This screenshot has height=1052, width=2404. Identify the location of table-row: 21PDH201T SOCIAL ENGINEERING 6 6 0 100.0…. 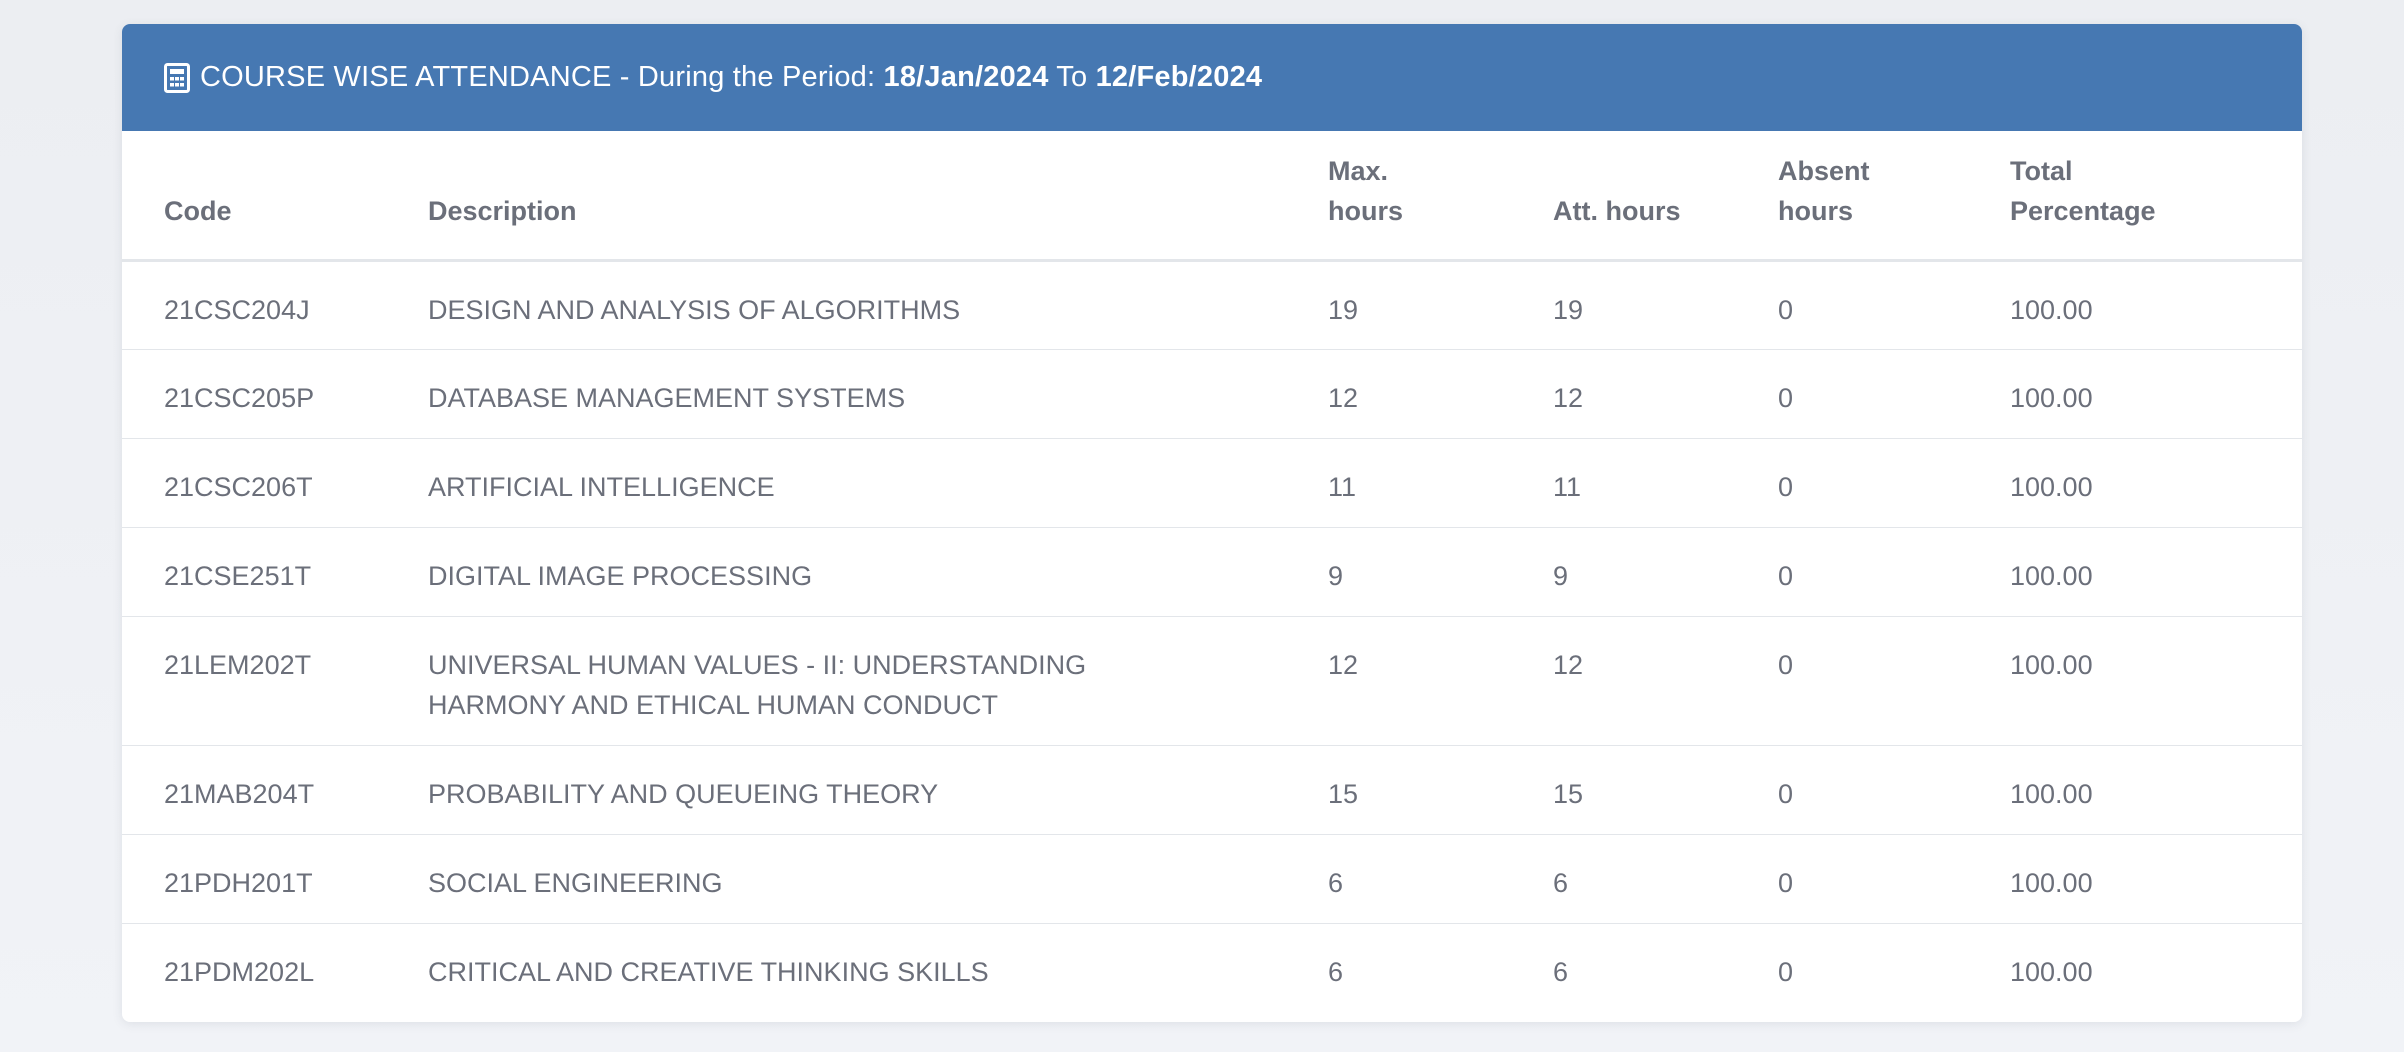
(1212, 878).